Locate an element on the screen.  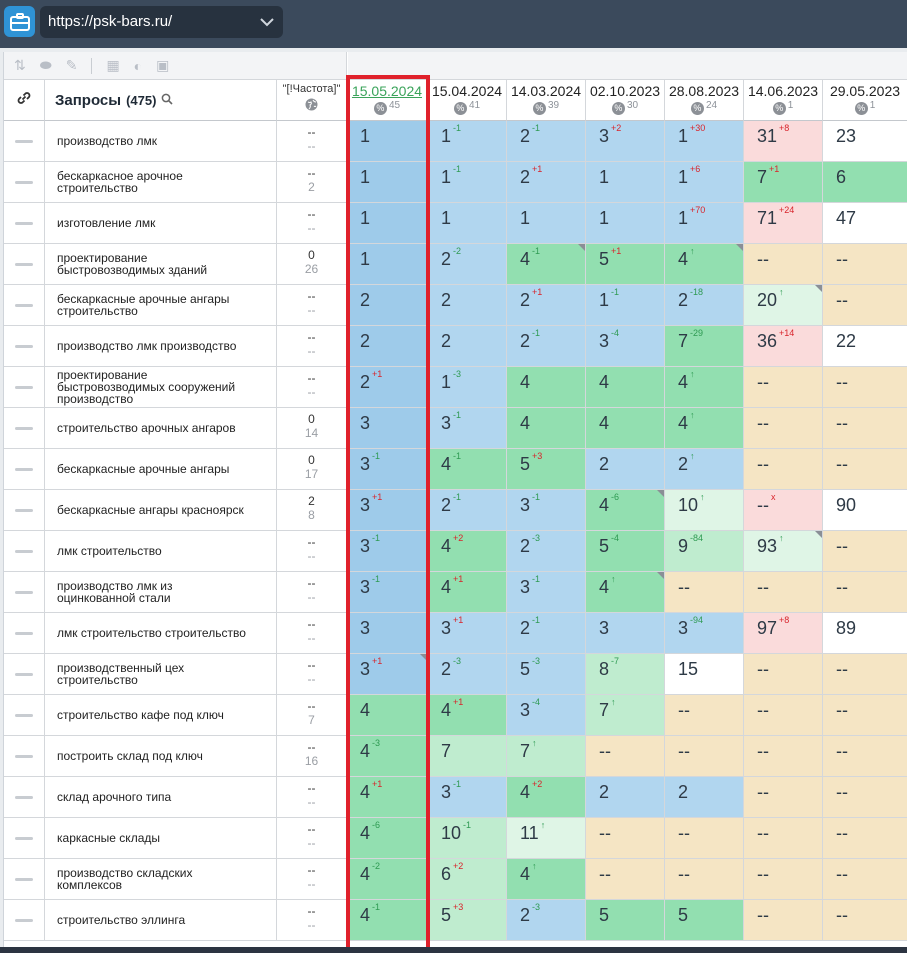
position-cell: 10 -1 is located at coordinates (467, 838).